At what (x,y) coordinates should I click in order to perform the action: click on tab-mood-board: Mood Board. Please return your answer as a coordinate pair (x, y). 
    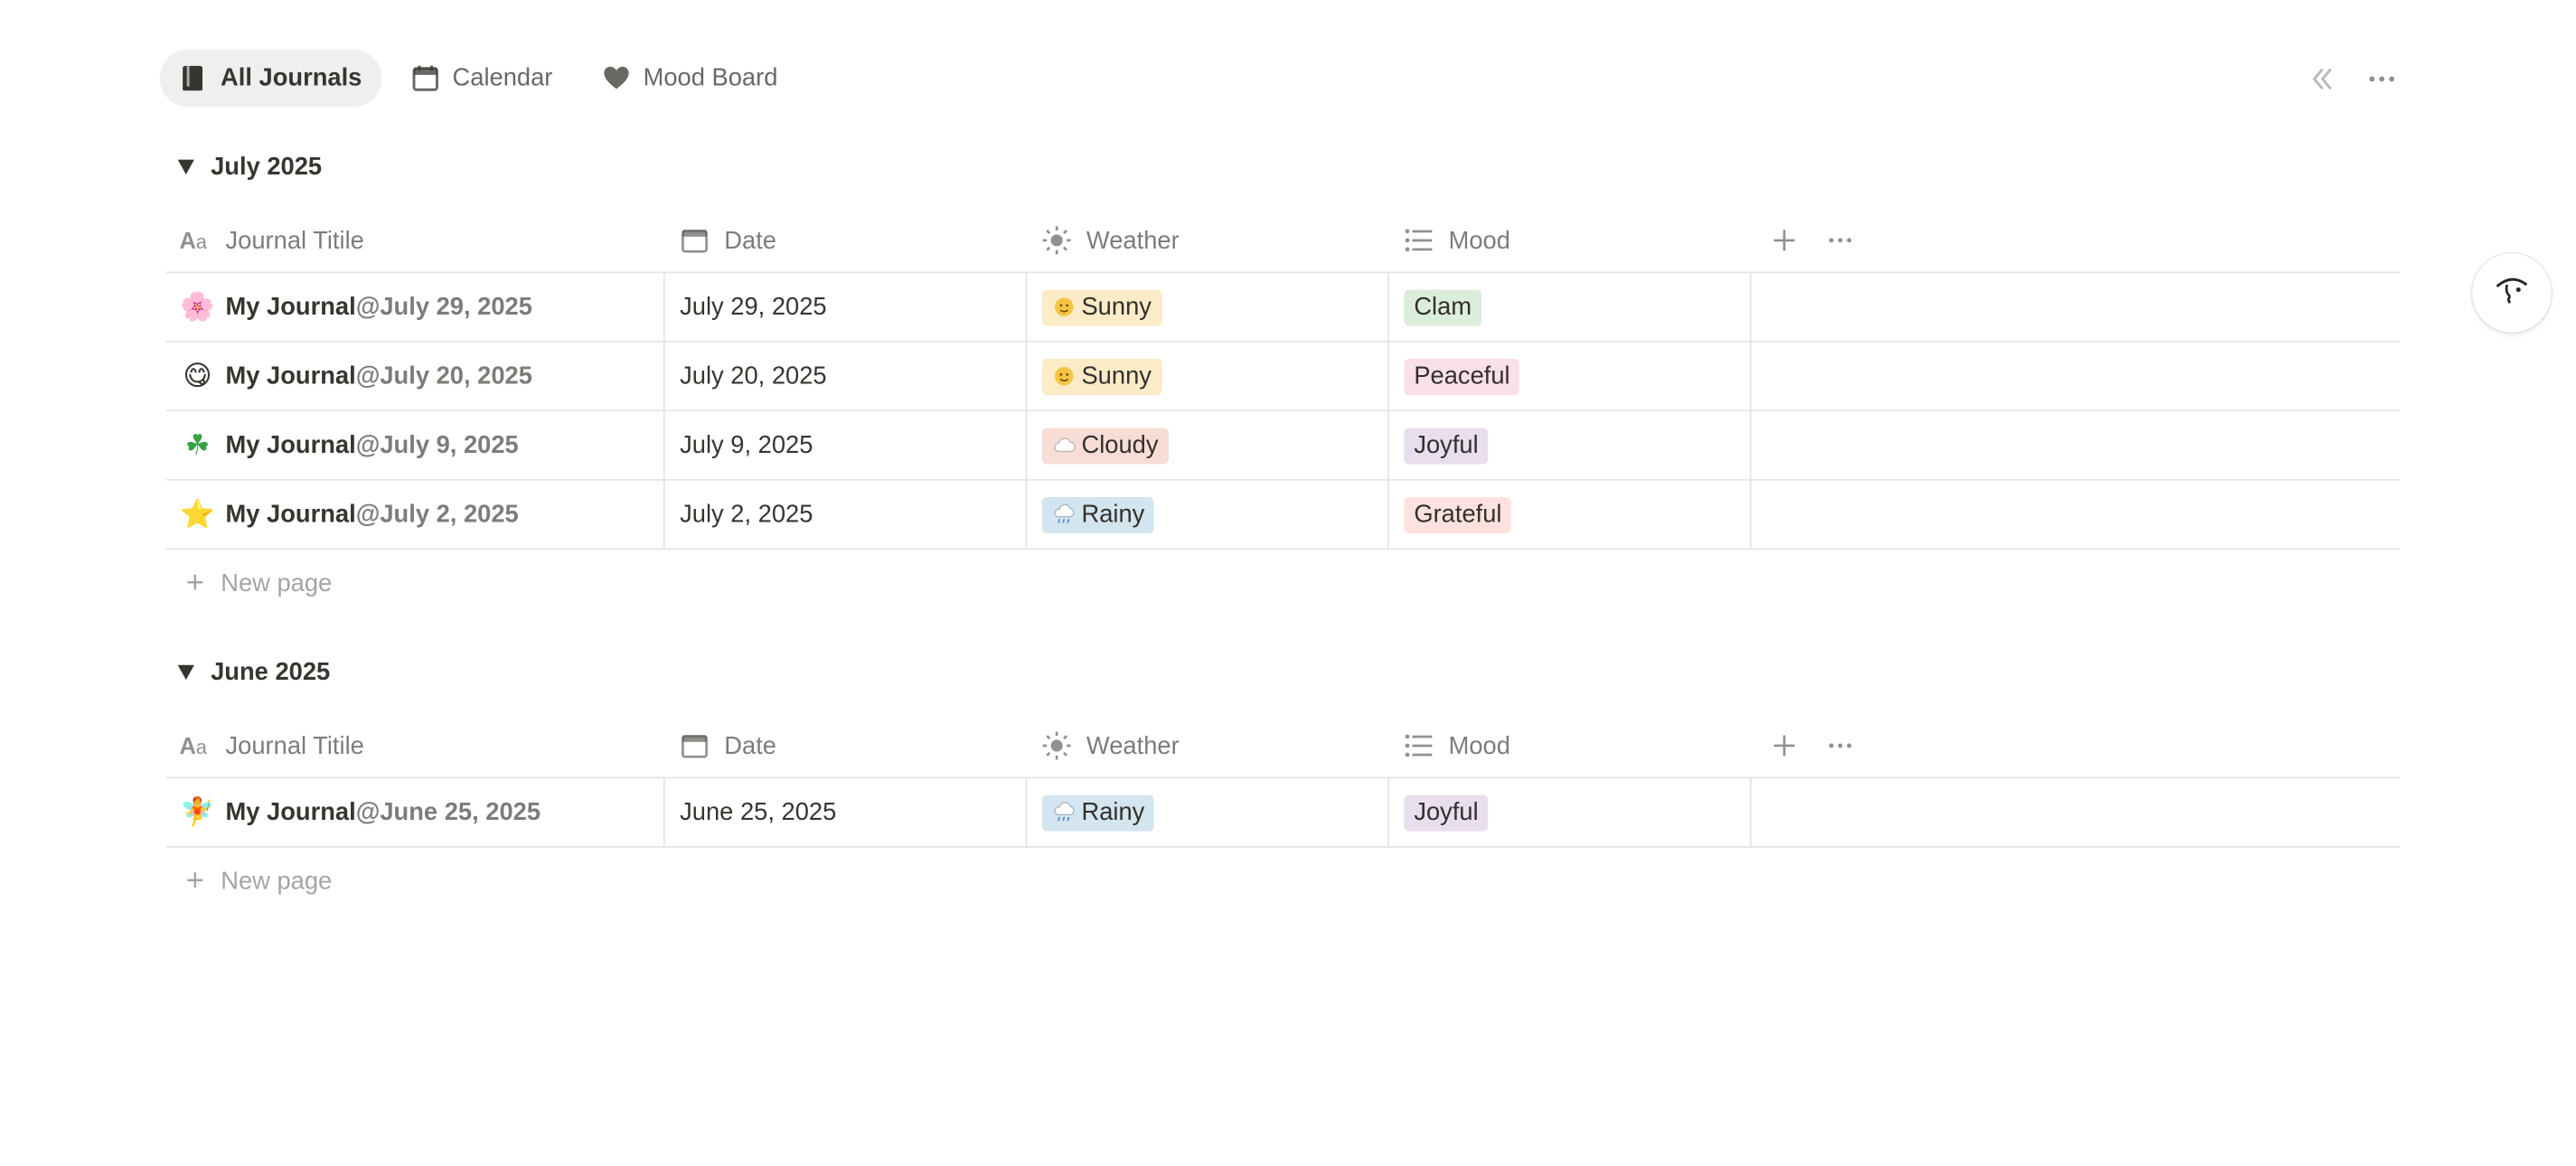
    Looking at the image, I should click on (689, 79).